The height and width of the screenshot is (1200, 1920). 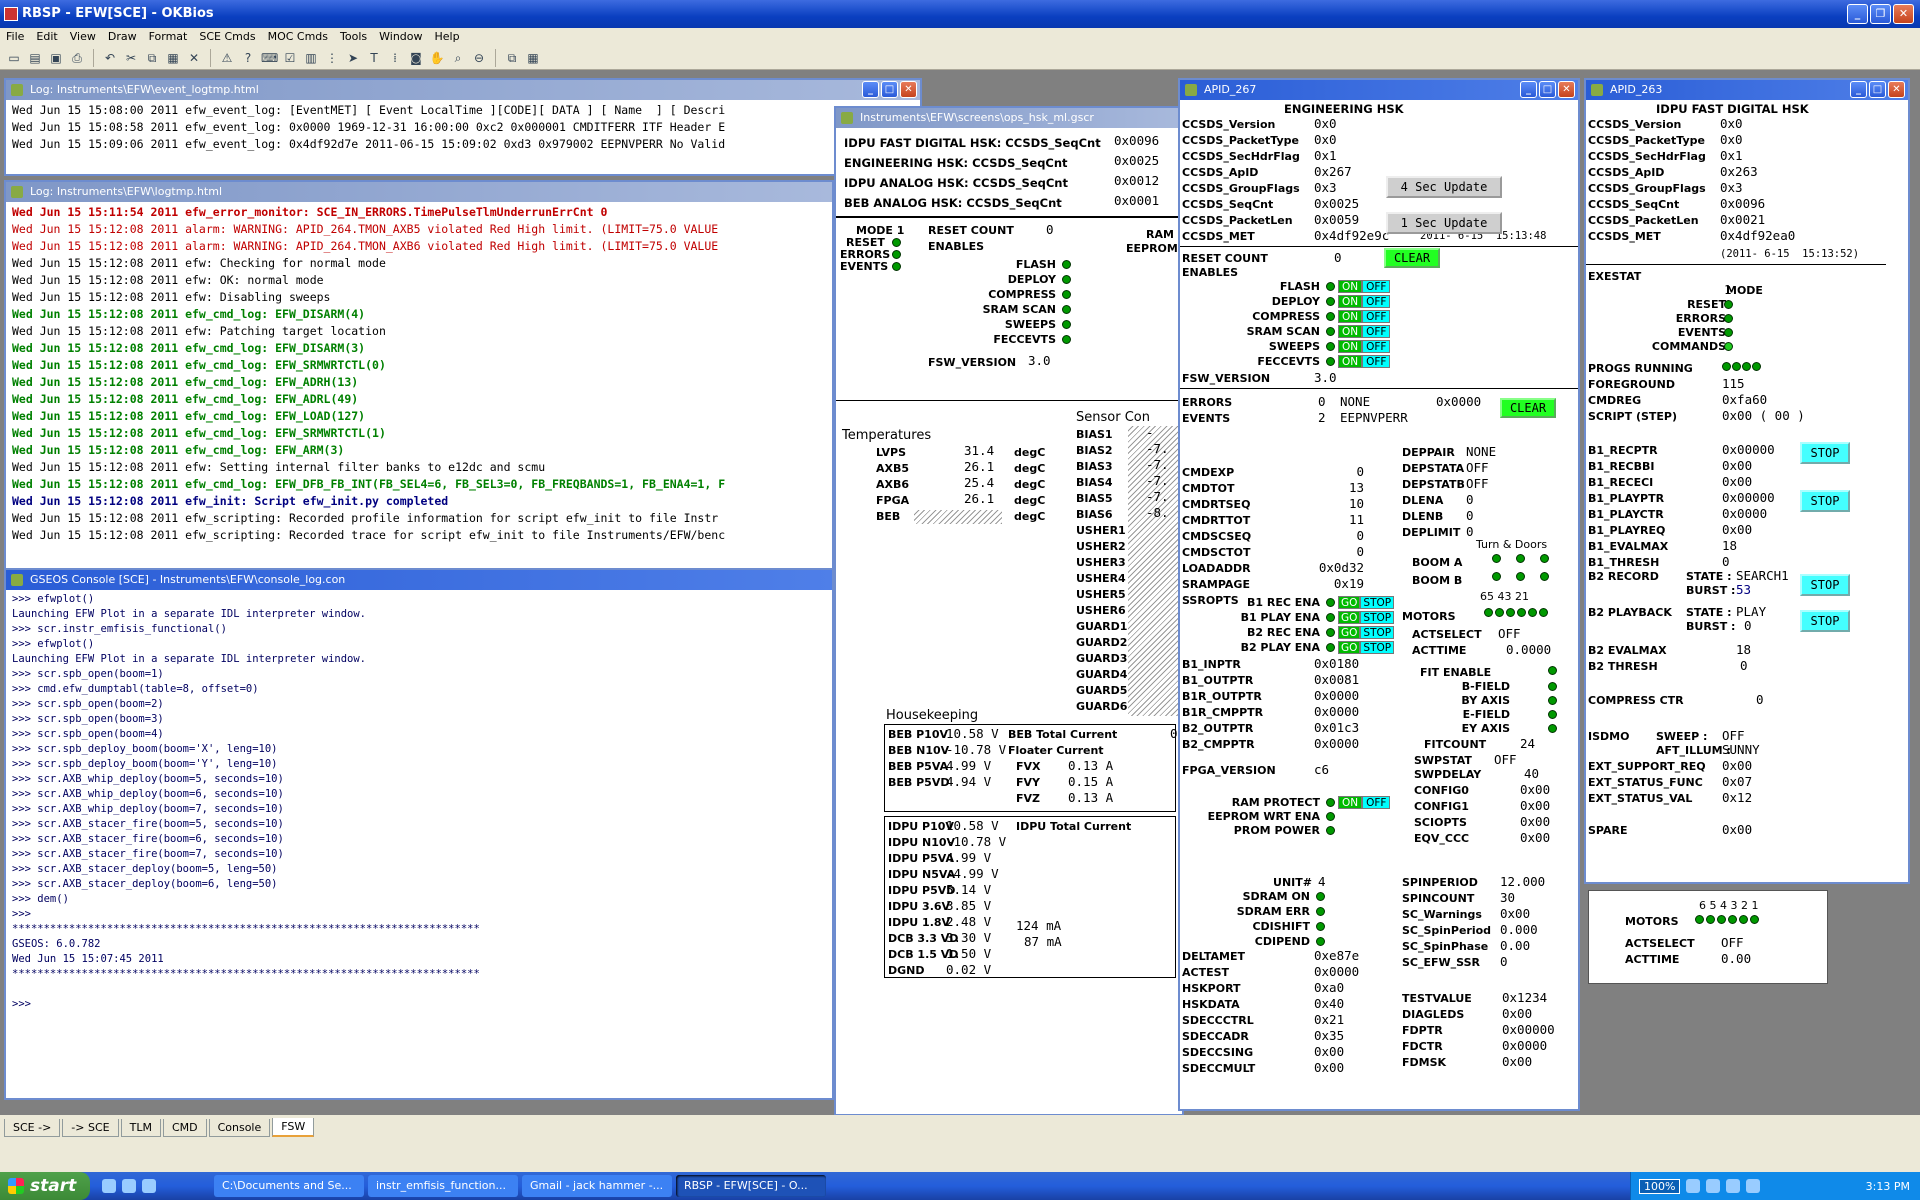 What do you see at coordinates (129, 1186) in the screenshot?
I see `app-icon` at bounding box center [129, 1186].